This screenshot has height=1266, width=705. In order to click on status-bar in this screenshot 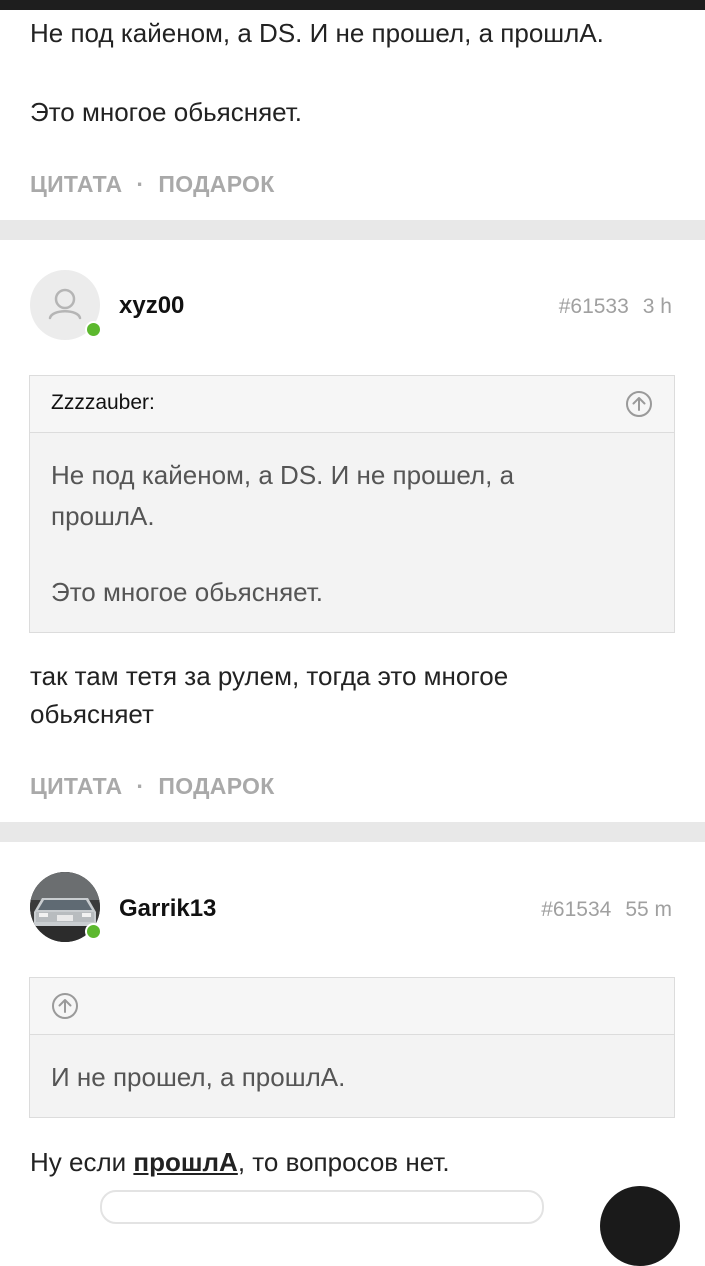, I will do `click(352, 5)`.